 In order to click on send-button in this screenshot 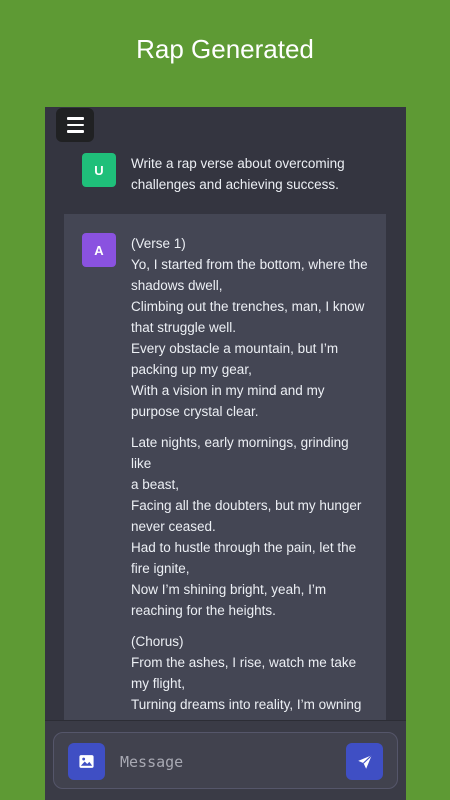, I will do `click(364, 761)`.